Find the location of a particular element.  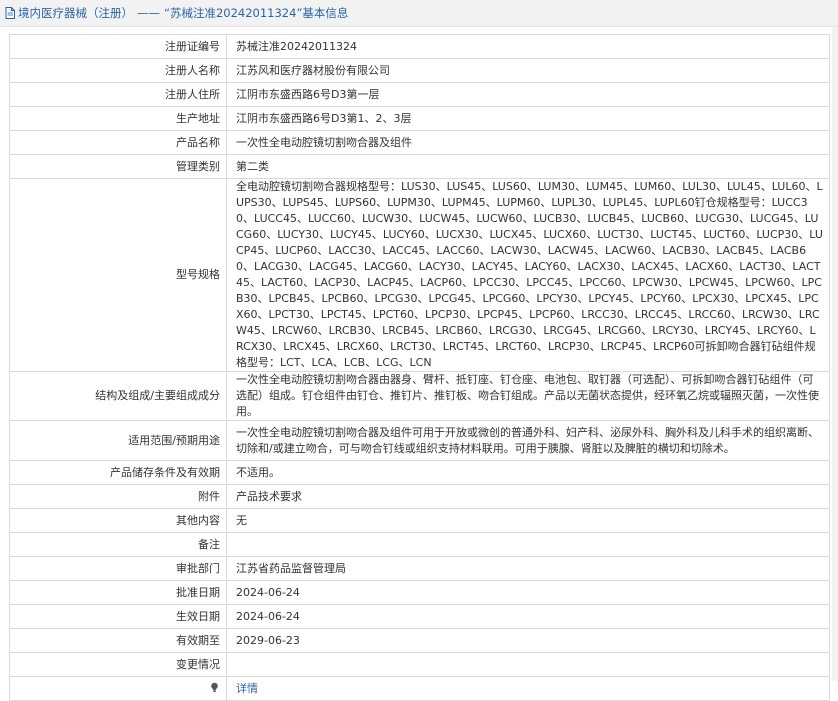

table-row: 注册人名称 江苏风和医疗器材股份有限公司 is located at coordinates (419, 70).